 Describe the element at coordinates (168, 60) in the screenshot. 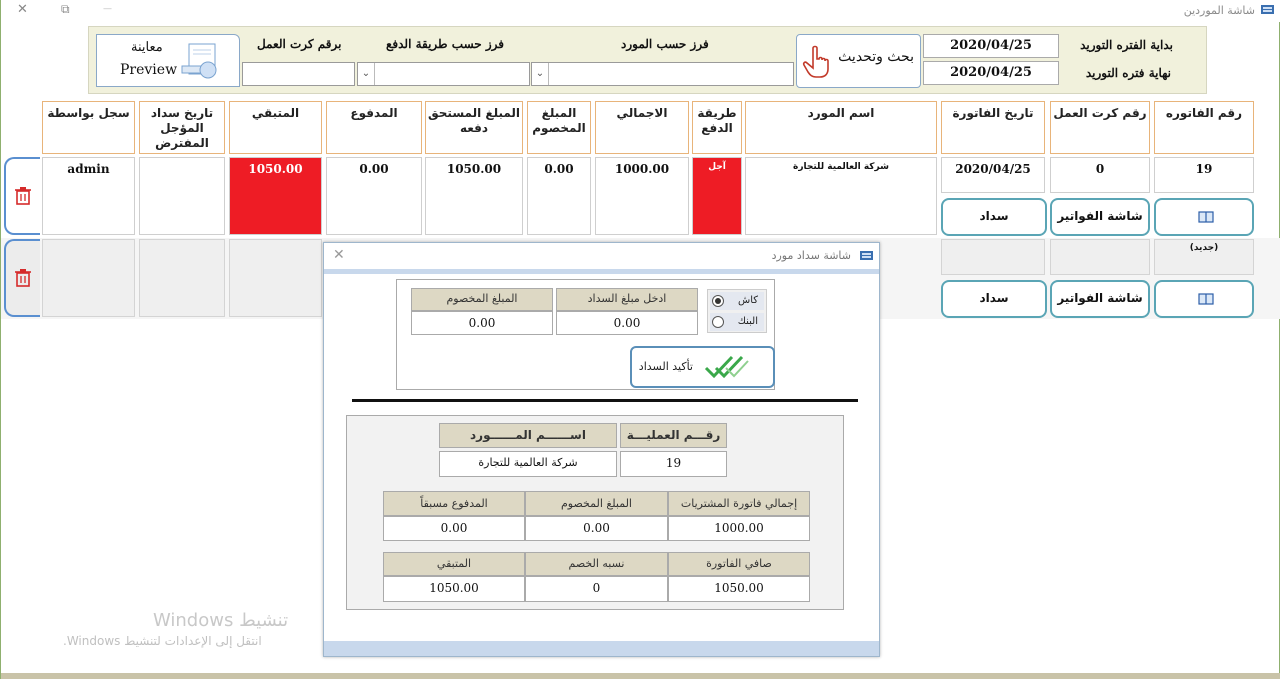

I see `preview-button: معاينة Preview` at that location.